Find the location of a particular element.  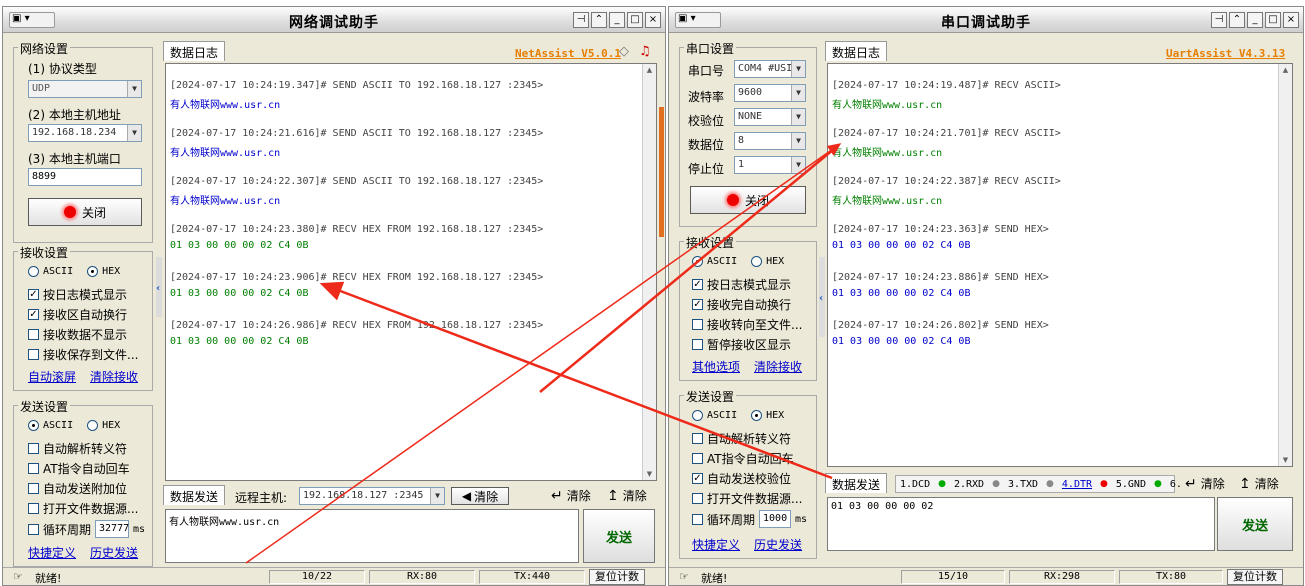

brand-link: NetAssist V5.0.1 is located at coordinates (568, 53).